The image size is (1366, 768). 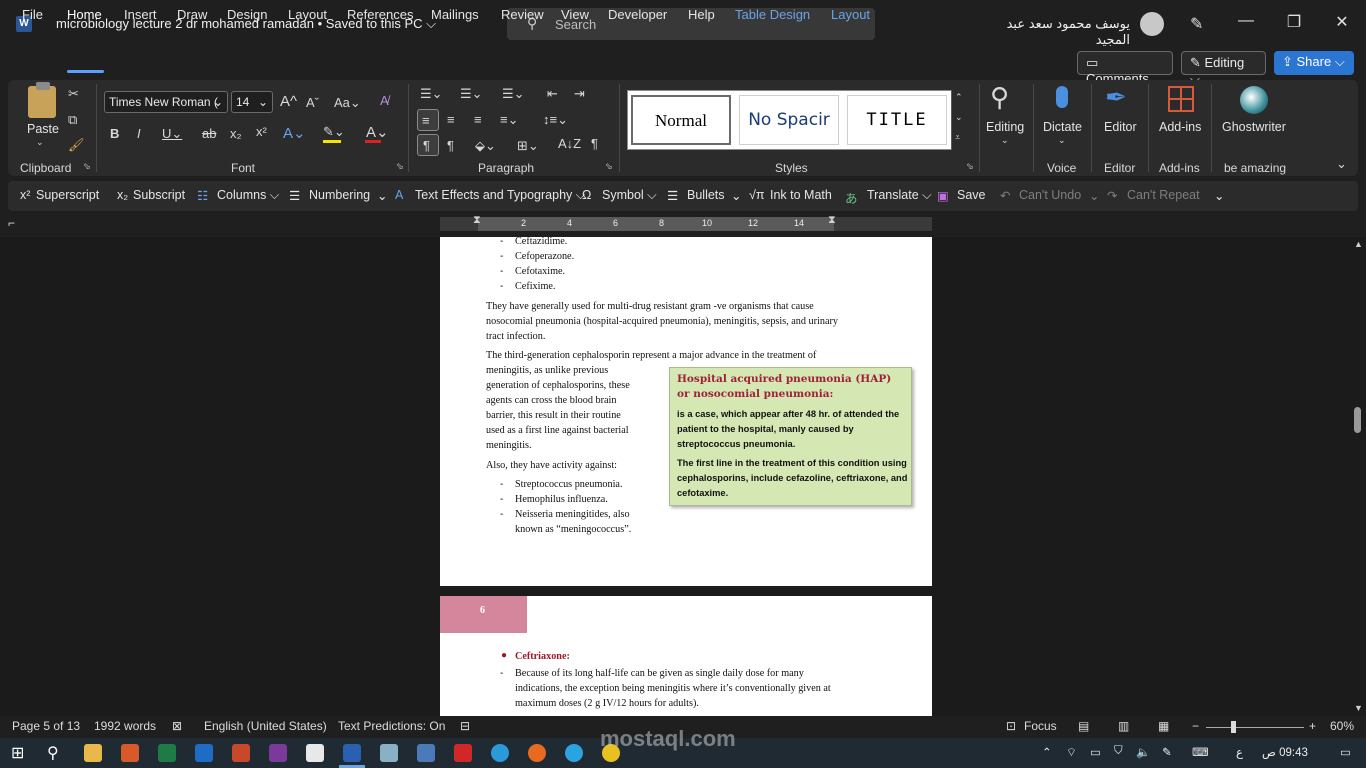 I want to click on rtl-paragraph-icon: ¶, so click(x=450, y=145).